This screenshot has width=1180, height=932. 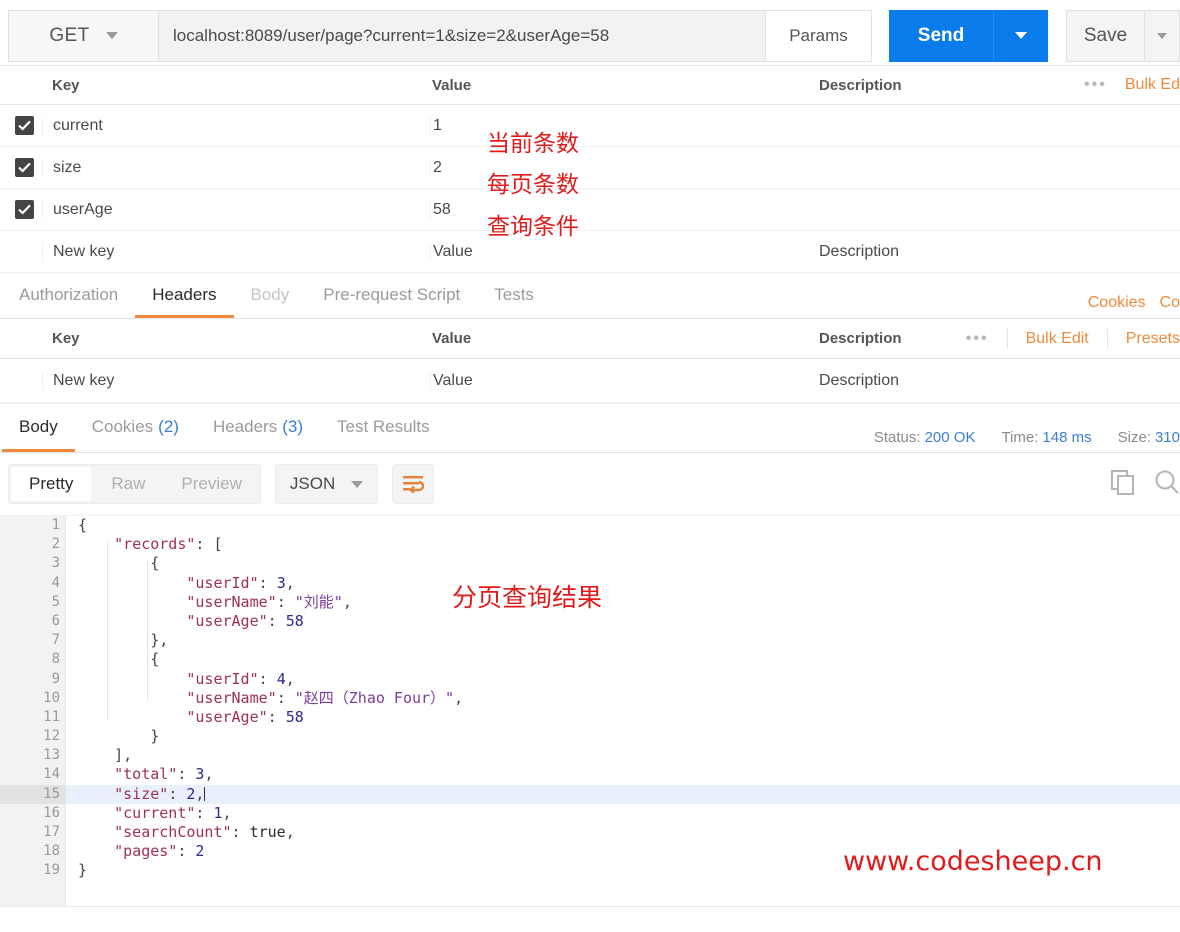 I want to click on param-key-cell: current, so click(x=236, y=125).